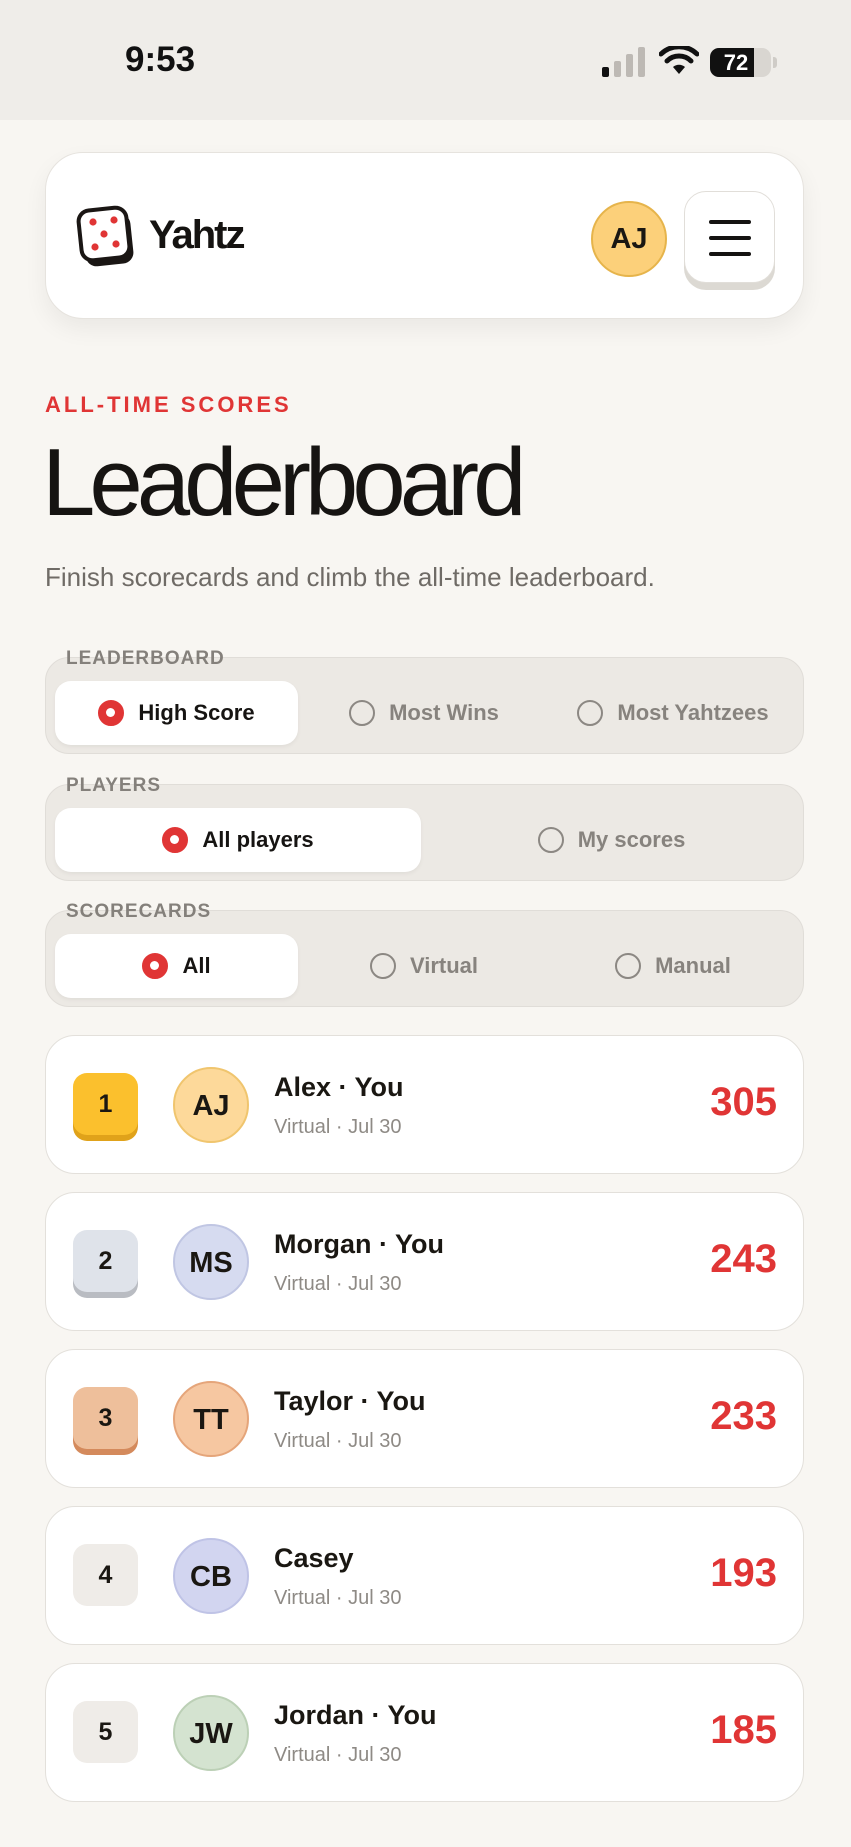 Image resolution: width=851 pixels, height=1847 pixels. What do you see at coordinates (105, 1575) in the screenshot?
I see `rank-badge: 4` at bounding box center [105, 1575].